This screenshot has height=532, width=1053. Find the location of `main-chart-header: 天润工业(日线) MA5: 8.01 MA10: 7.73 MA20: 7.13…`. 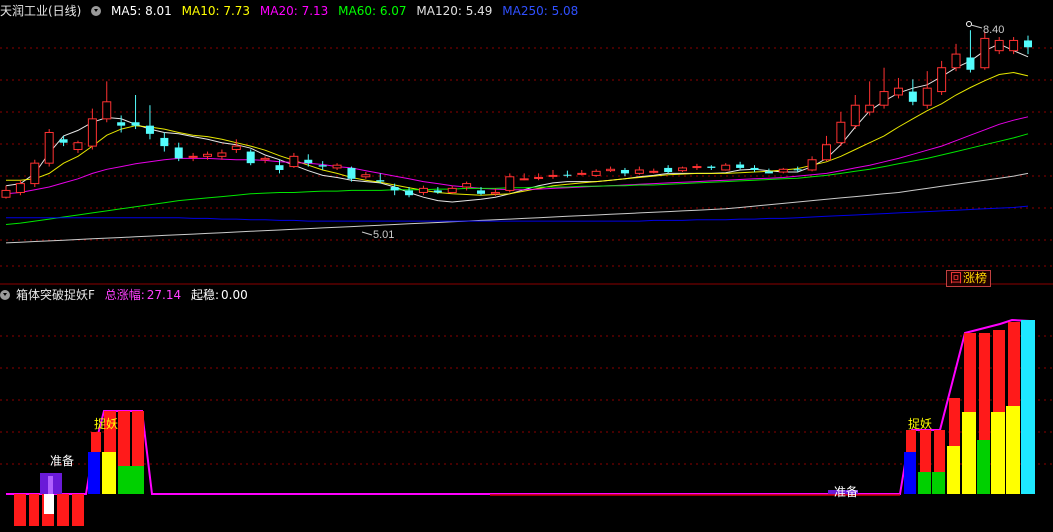

main-chart-header: 天润工业(日线) MA5: 8.01 MA10: 7.73 MA20: 7.13… is located at coordinates (292, 11).